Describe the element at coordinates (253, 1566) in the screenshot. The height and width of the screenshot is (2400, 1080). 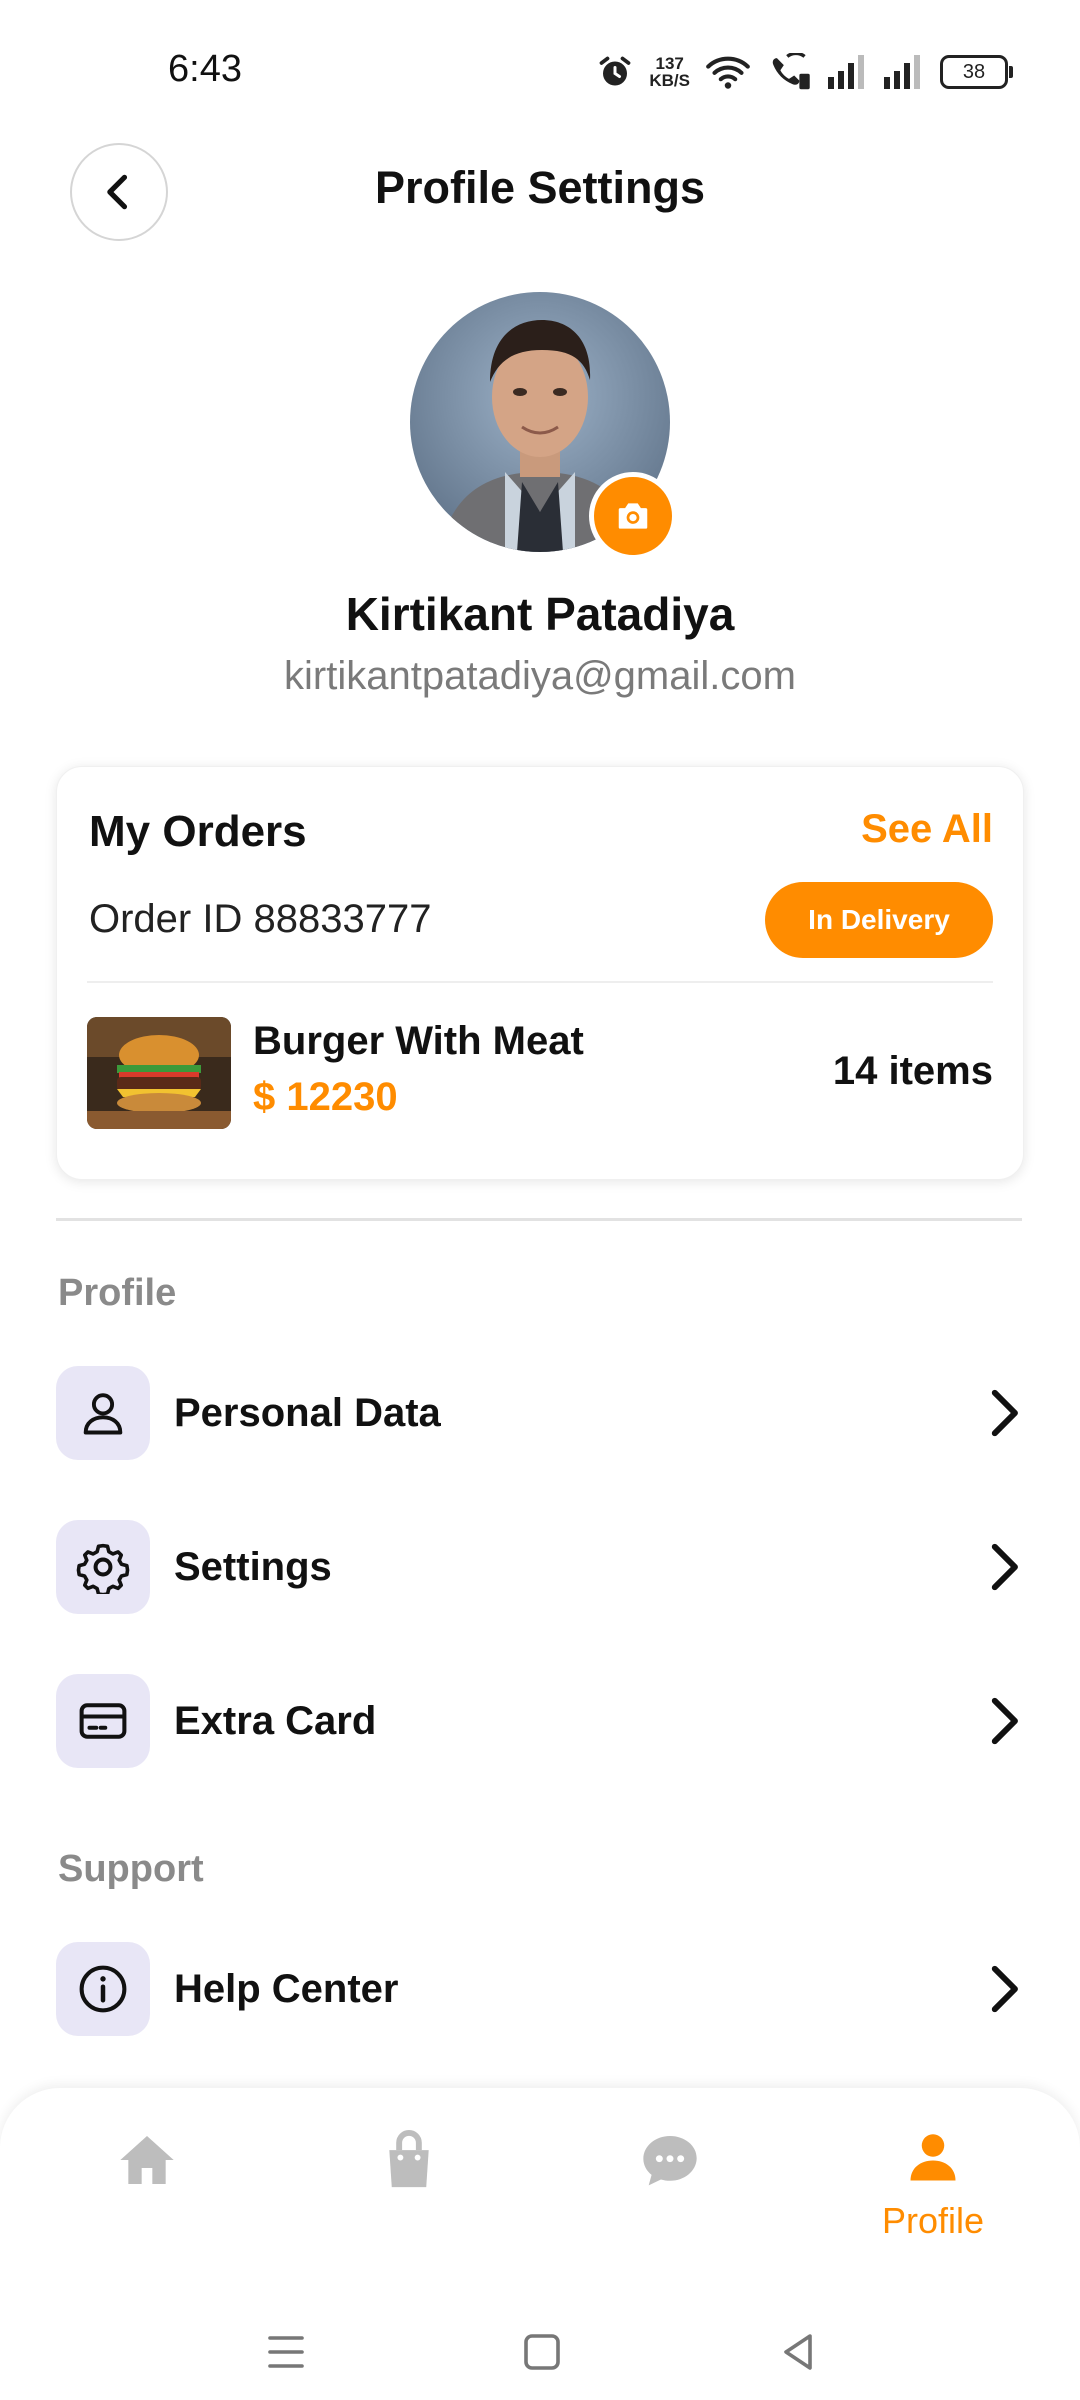
I see `menu-label-settings: Settings` at that location.